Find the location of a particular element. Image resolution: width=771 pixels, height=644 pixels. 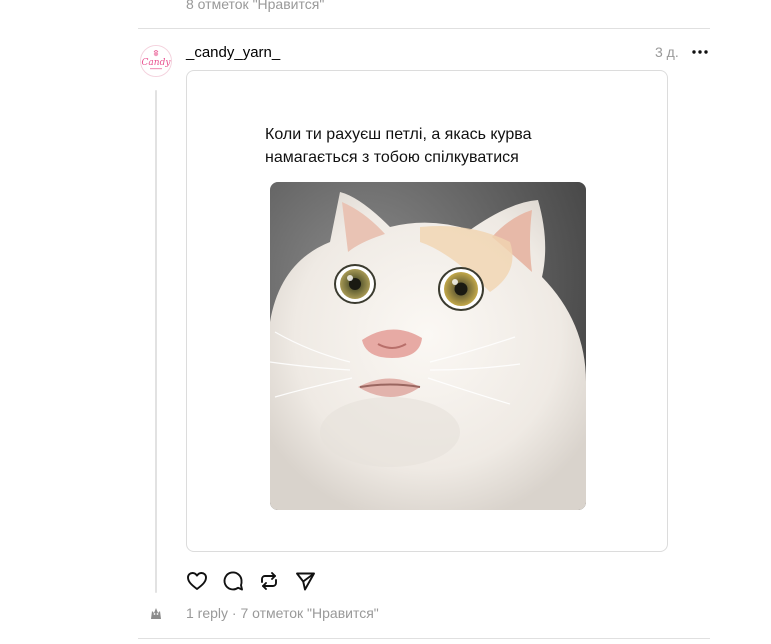

reply-count: 1 reply is located at coordinates (207, 613).